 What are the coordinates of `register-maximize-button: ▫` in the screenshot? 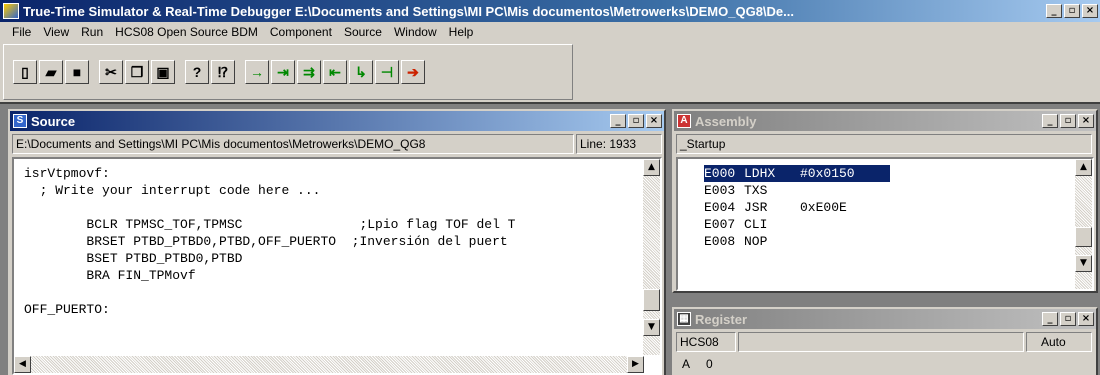 It's located at (1068, 319).